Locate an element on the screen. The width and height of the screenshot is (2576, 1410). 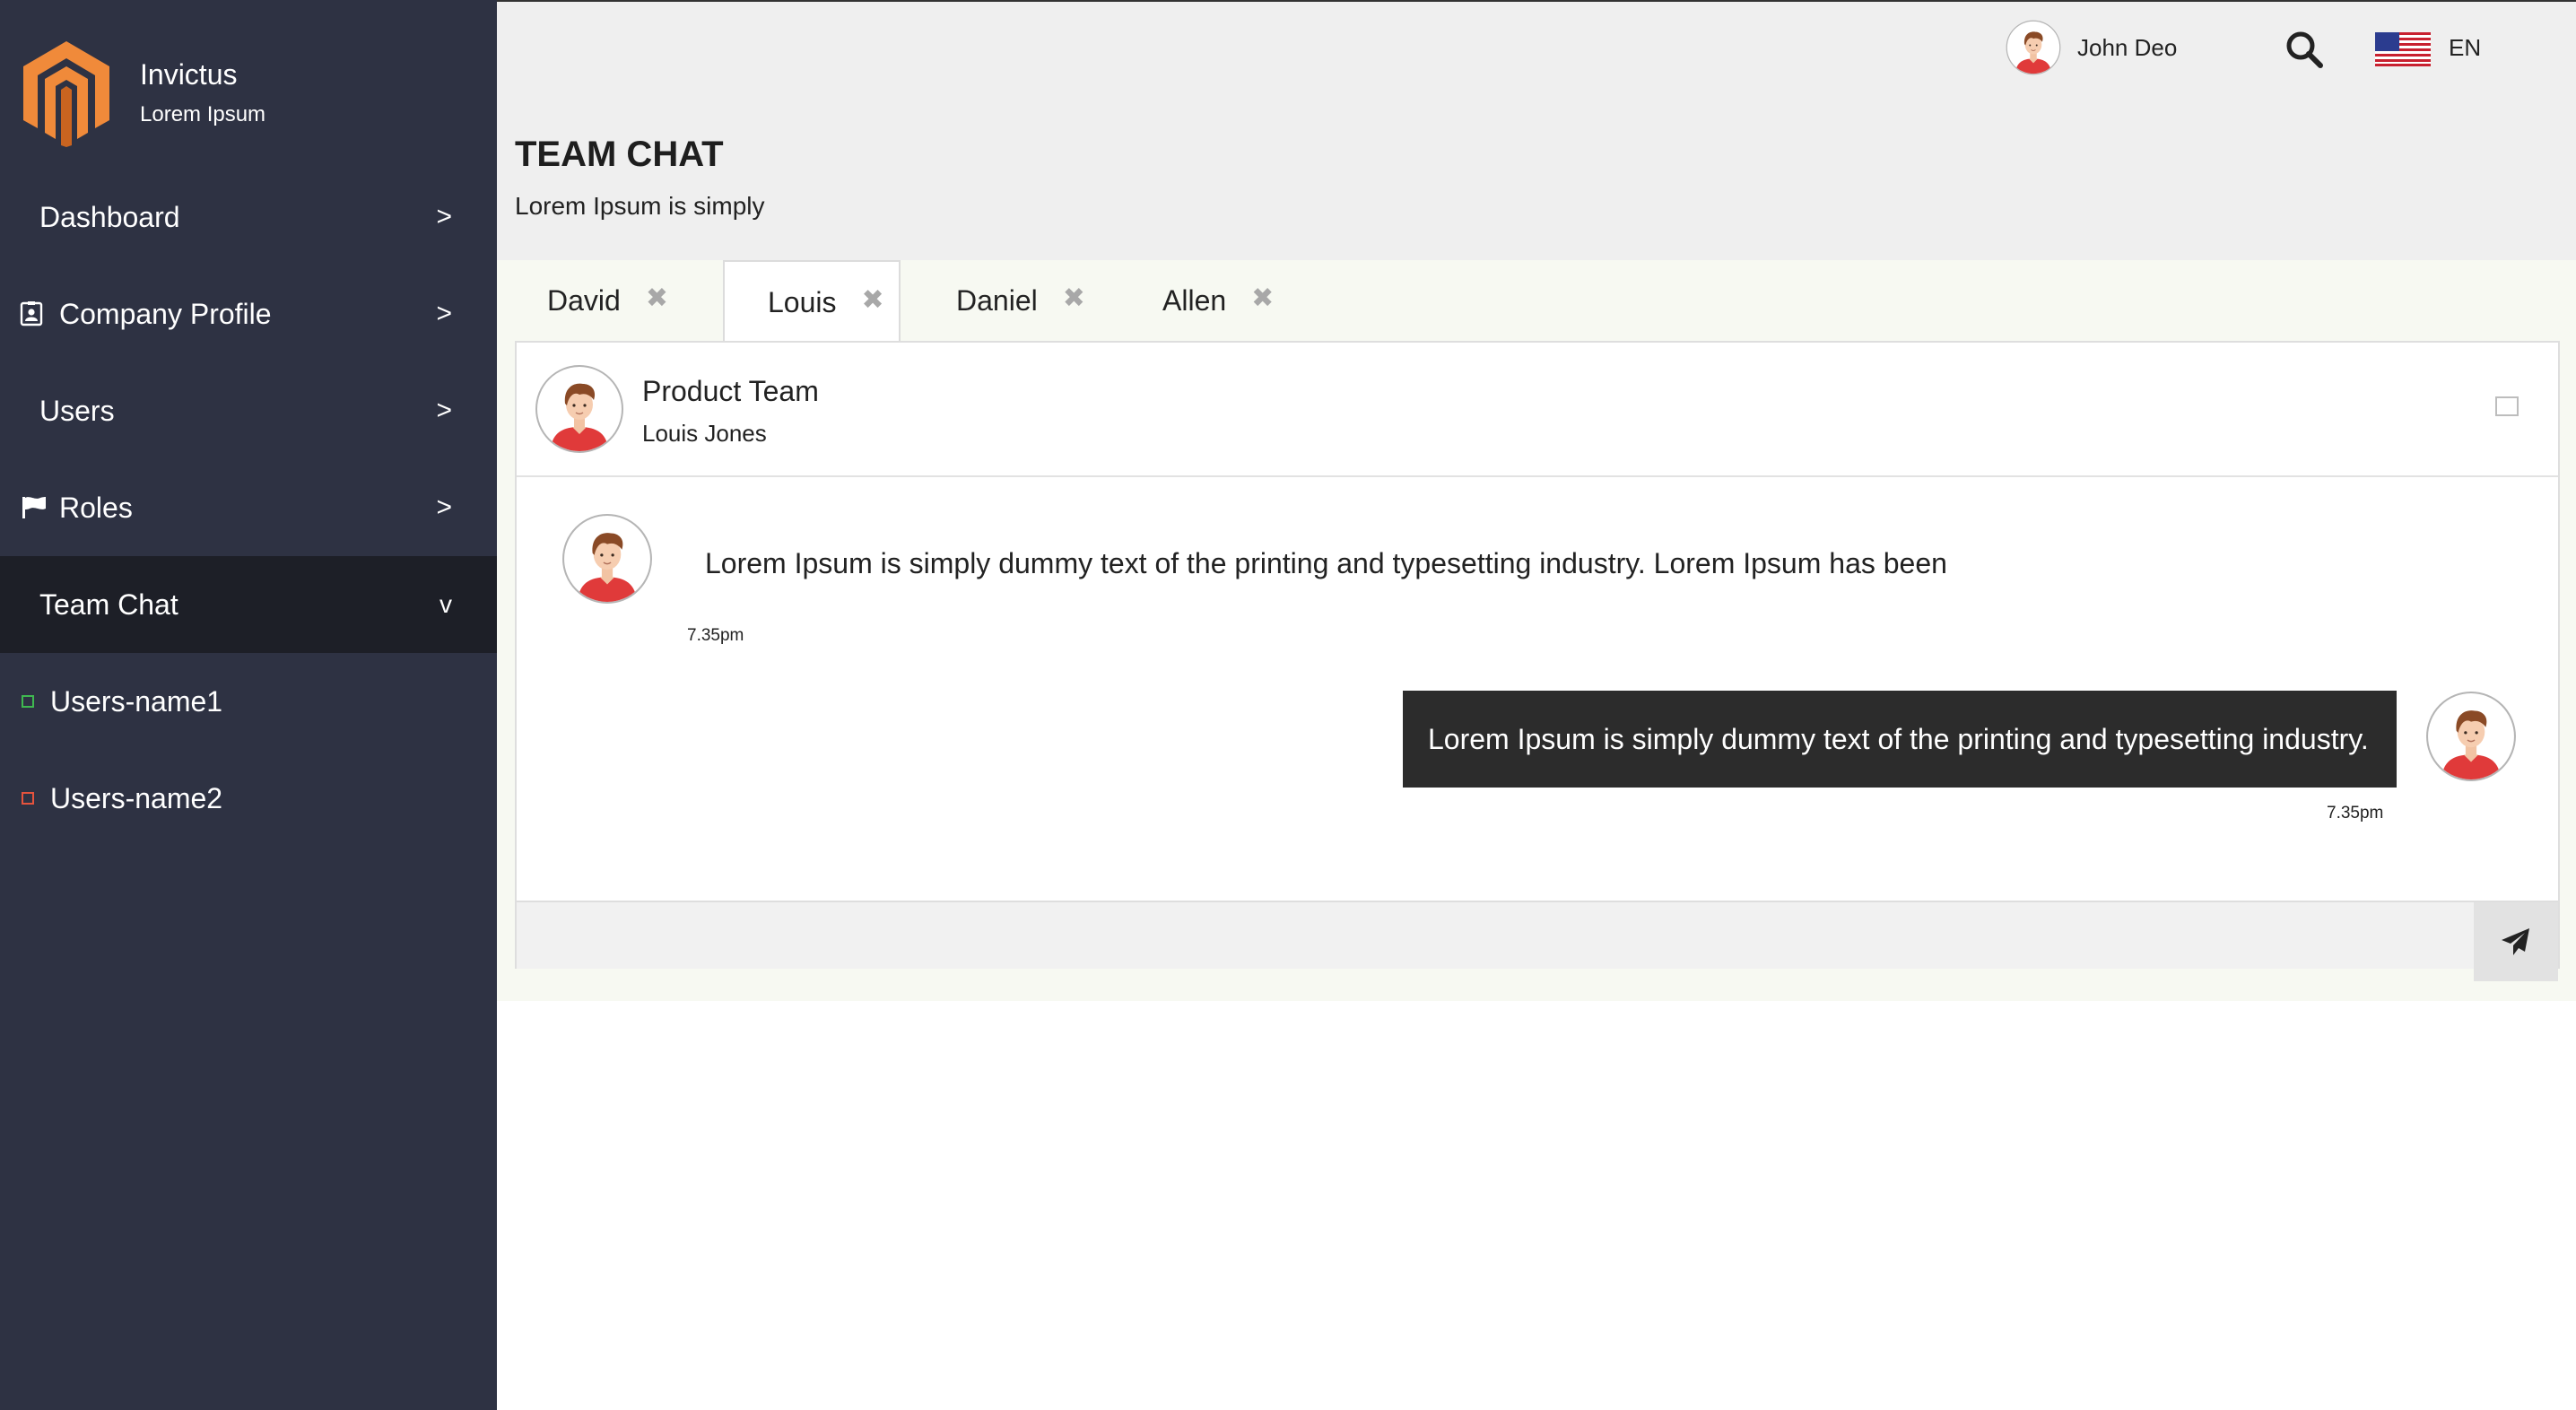
online-status-icon is located at coordinates (28, 702).